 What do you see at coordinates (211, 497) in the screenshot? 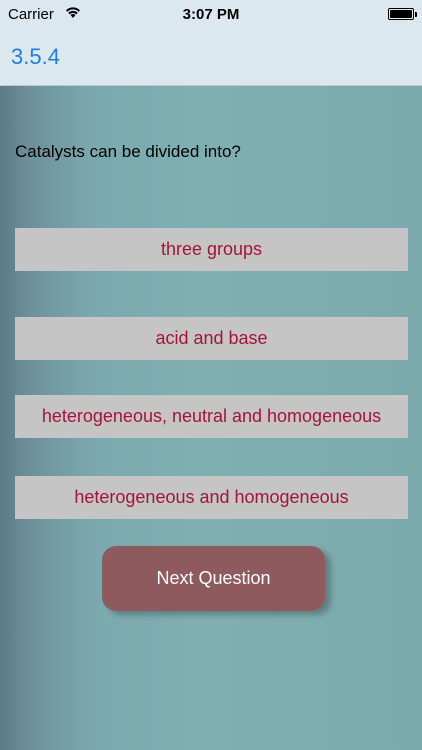
I see `answer-button-4: heterogeneous and homogeneous` at bounding box center [211, 497].